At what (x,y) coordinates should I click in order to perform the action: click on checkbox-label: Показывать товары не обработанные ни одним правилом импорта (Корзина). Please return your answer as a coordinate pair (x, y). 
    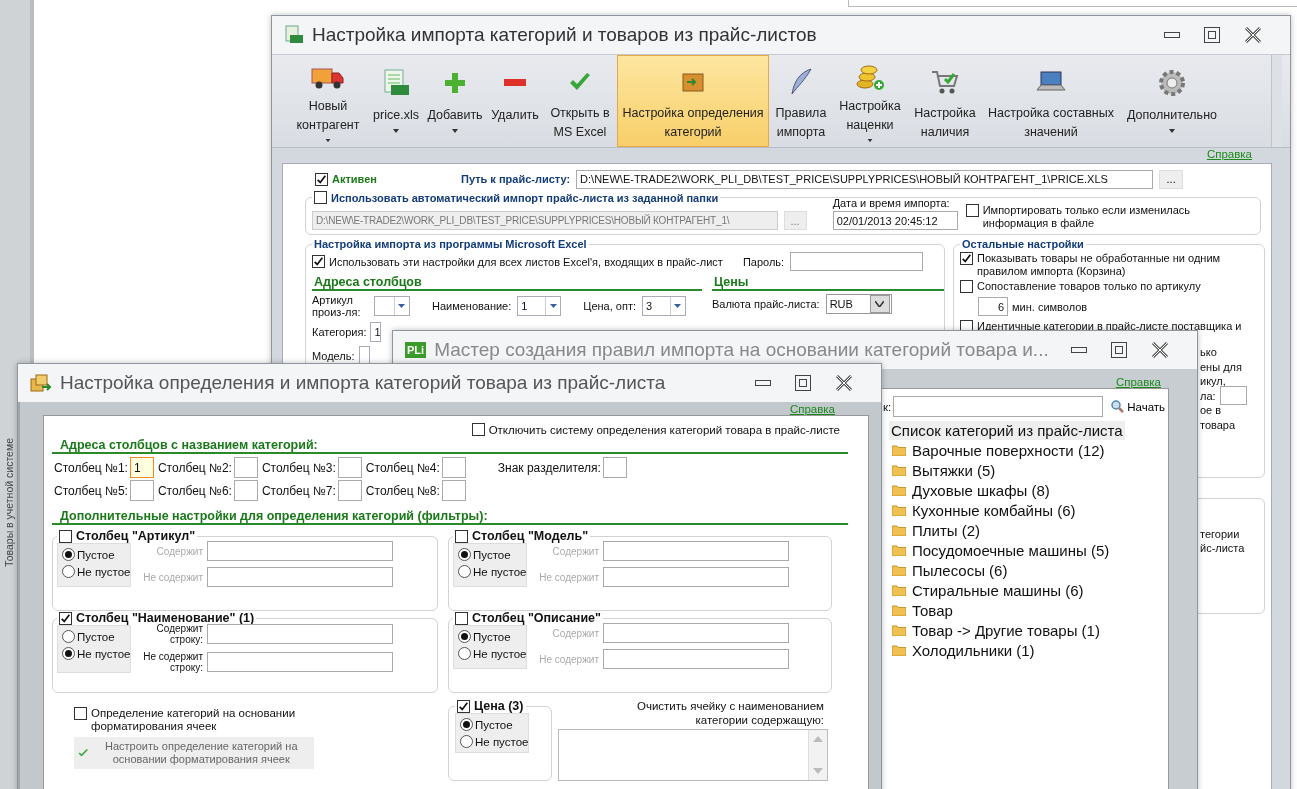
    Looking at the image, I should click on (1099, 265).